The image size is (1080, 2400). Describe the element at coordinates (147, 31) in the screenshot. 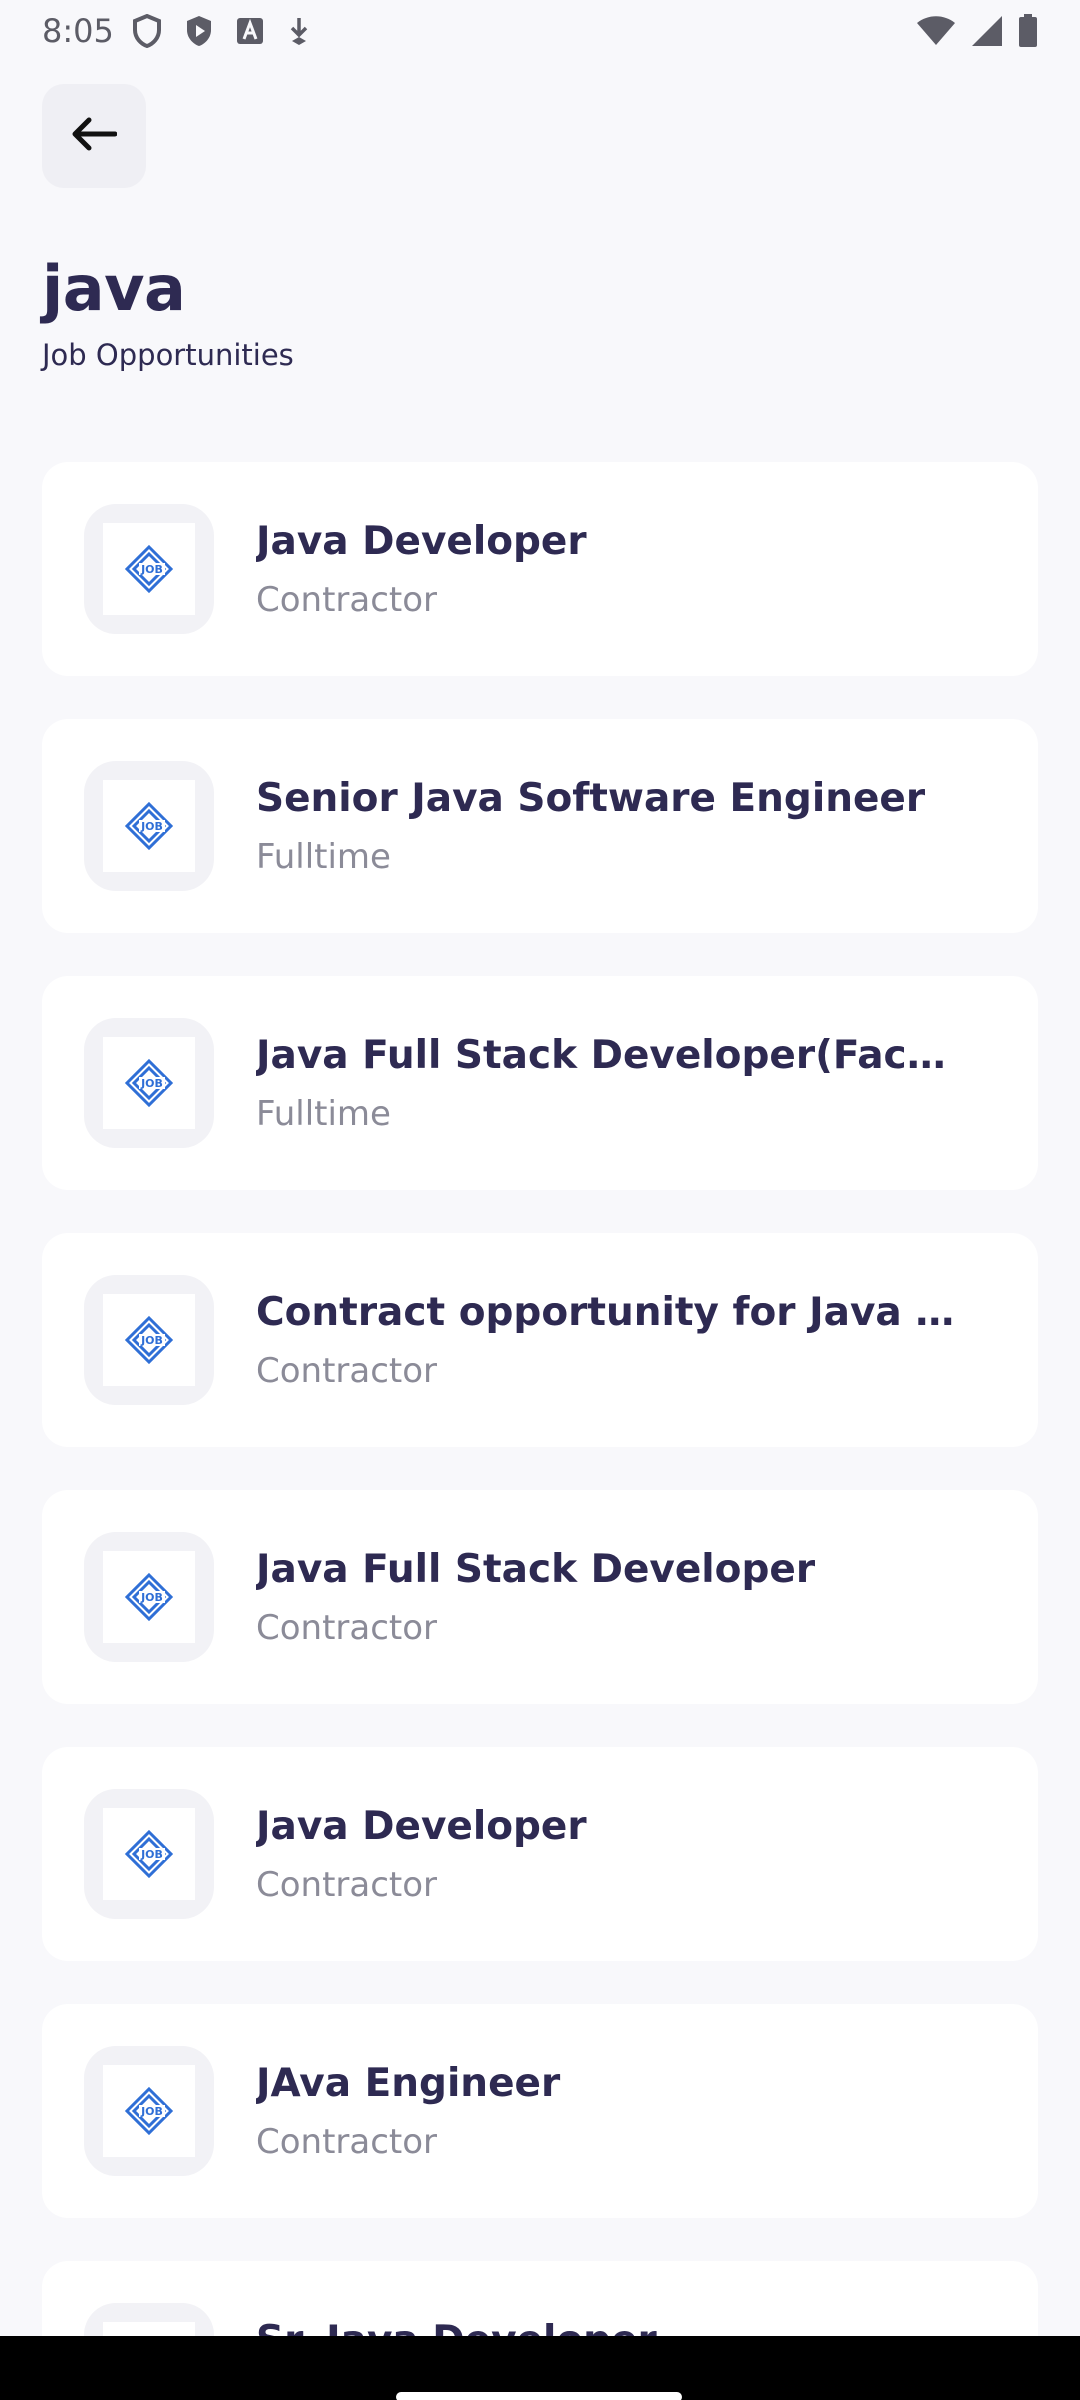

I see `shield-icon` at that location.